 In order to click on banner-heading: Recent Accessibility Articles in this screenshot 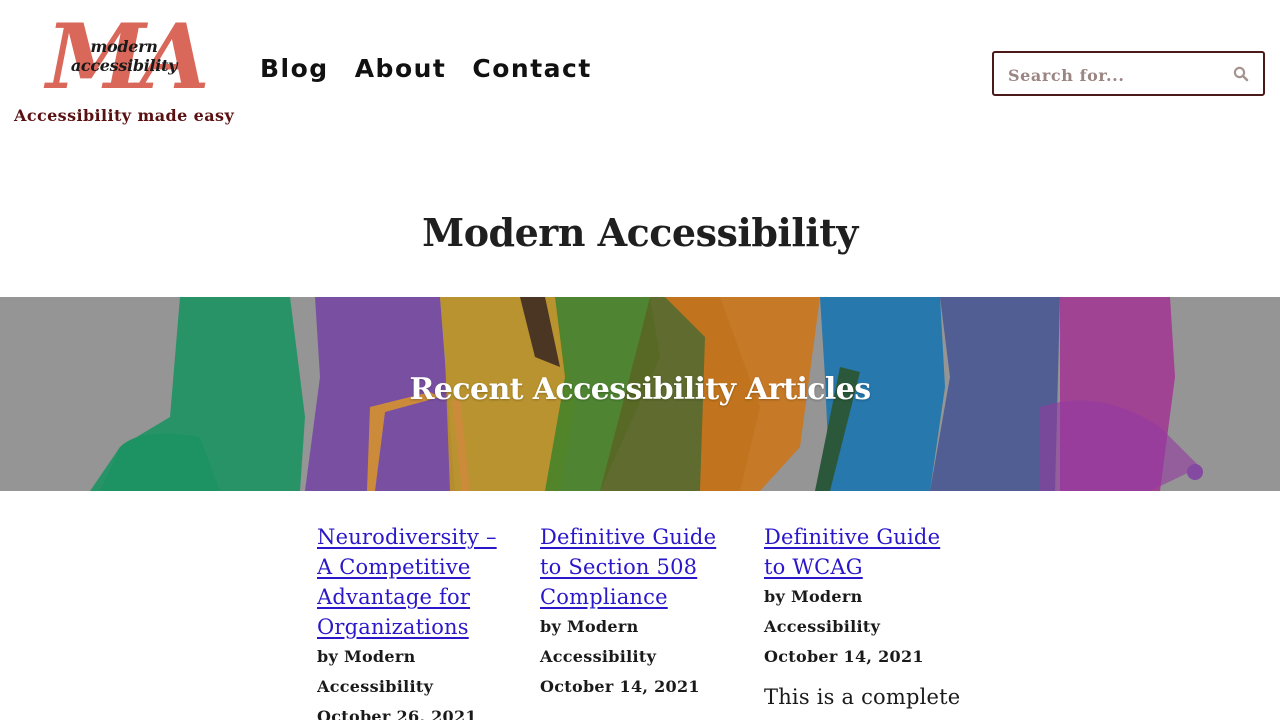, I will do `click(640, 389)`.